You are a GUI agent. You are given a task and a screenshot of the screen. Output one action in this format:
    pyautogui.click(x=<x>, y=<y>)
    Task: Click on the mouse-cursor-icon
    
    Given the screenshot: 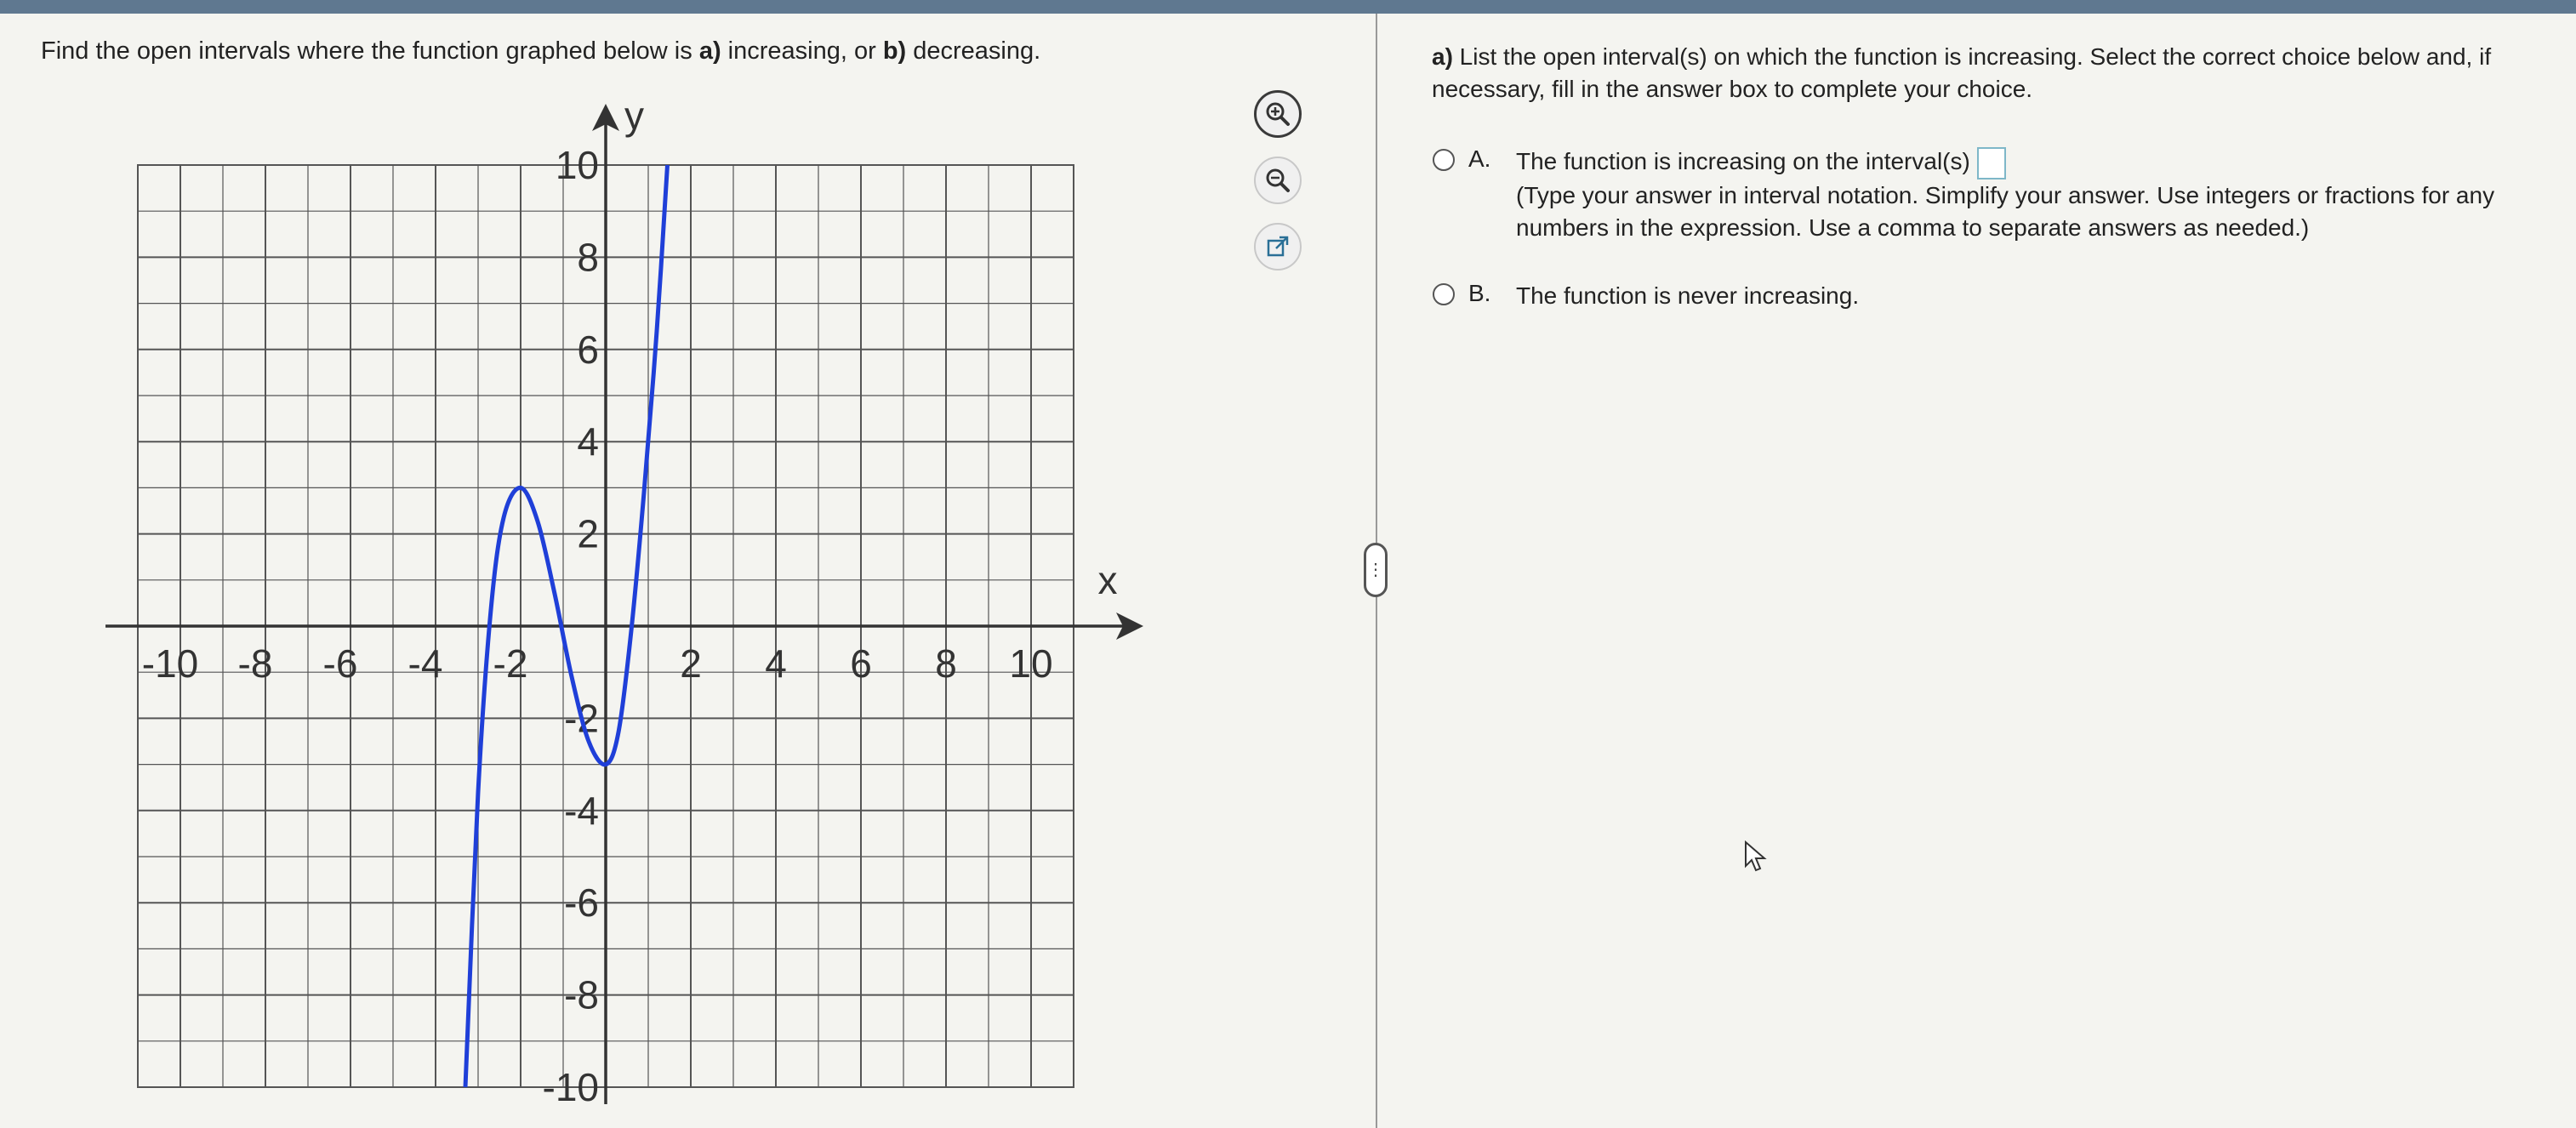 What is the action you would take?
    pyautogui.click(x=1756, y=856)
    